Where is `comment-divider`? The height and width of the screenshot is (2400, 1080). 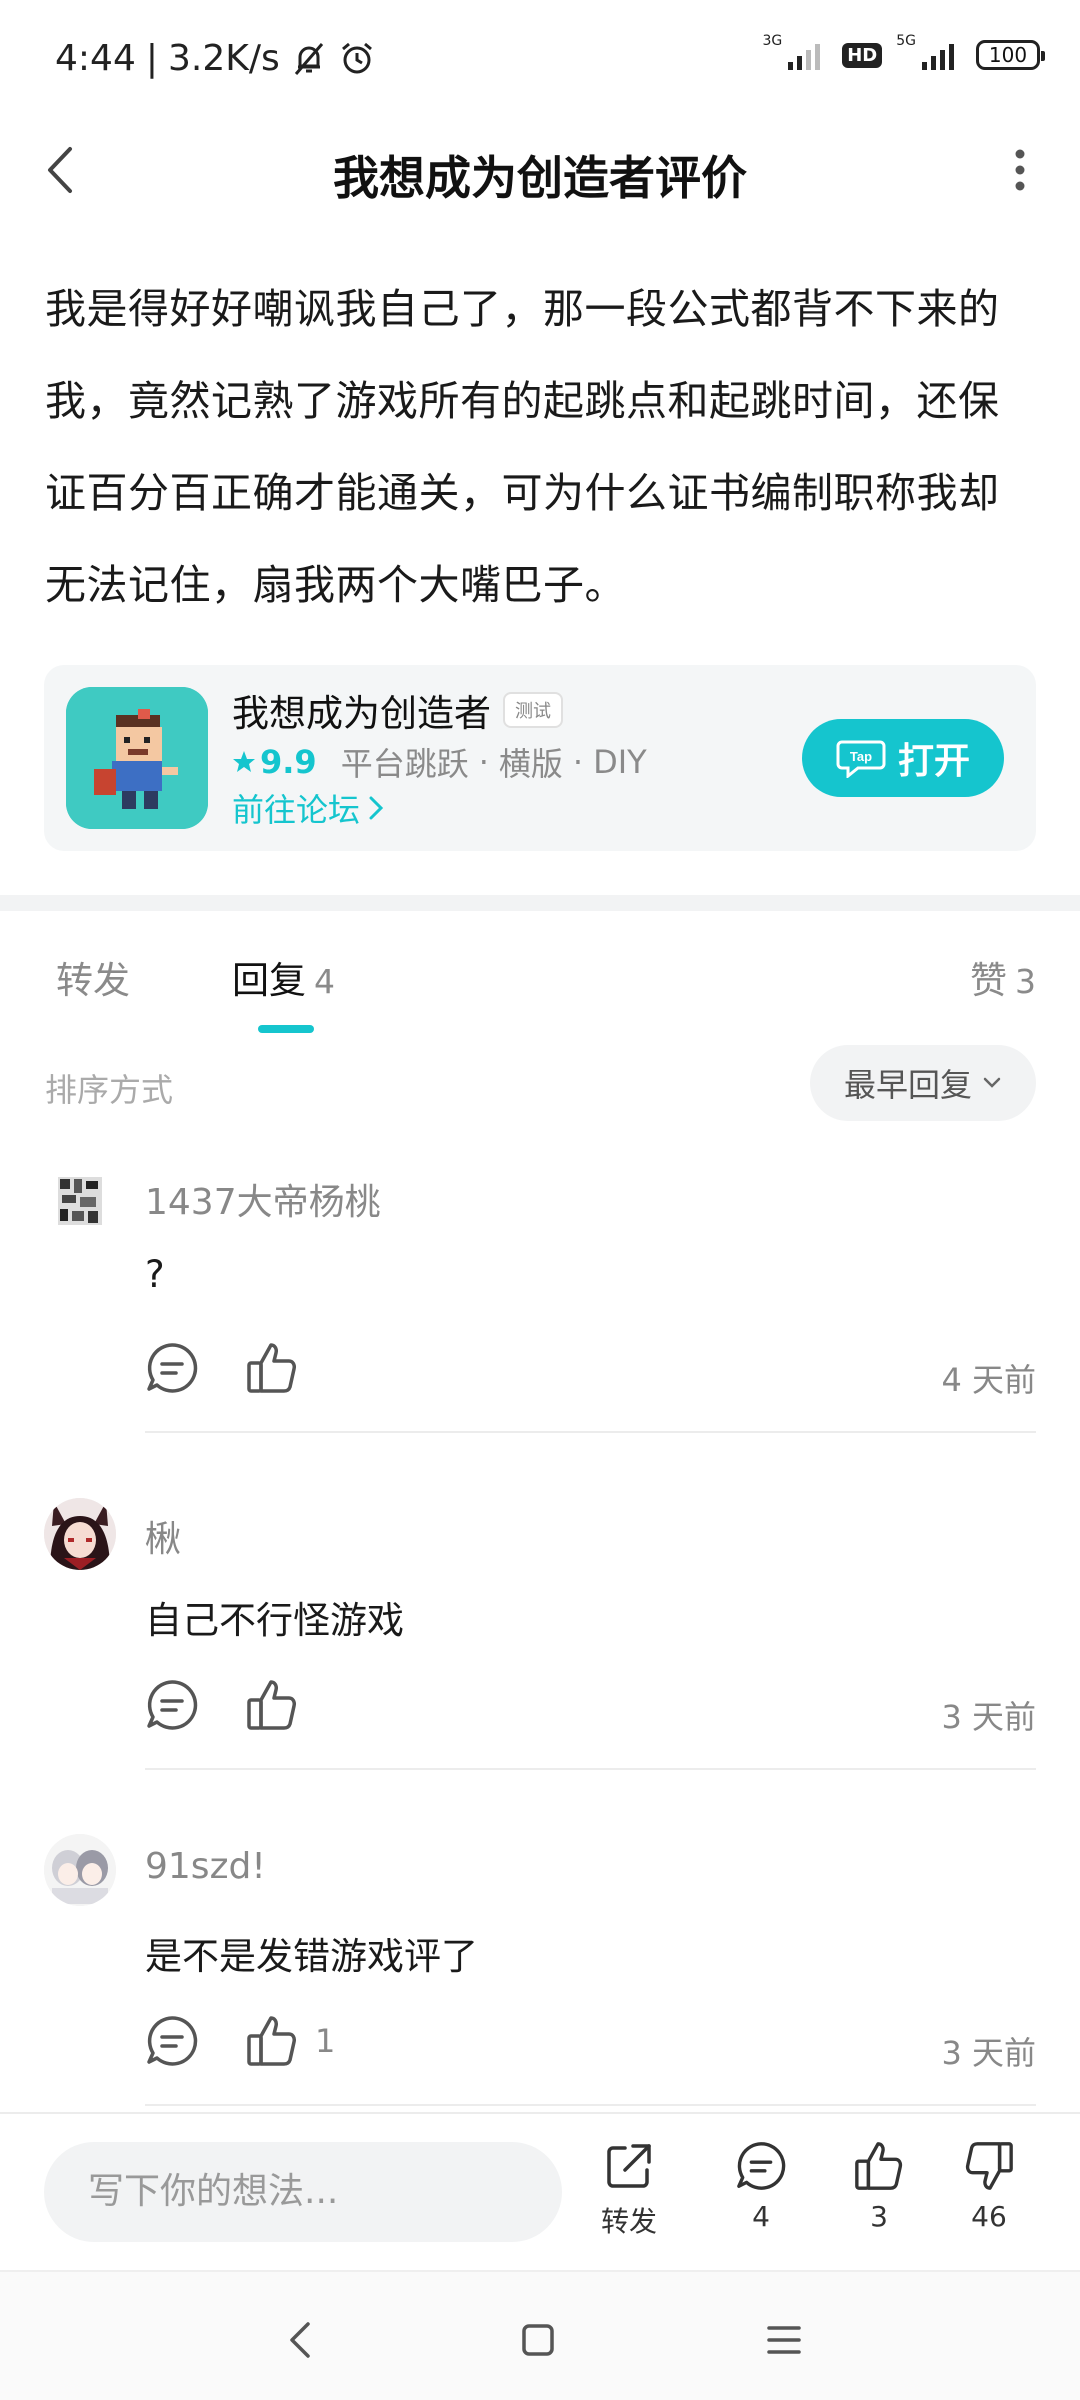 comment-divider is located at coordinates (590, 2105).